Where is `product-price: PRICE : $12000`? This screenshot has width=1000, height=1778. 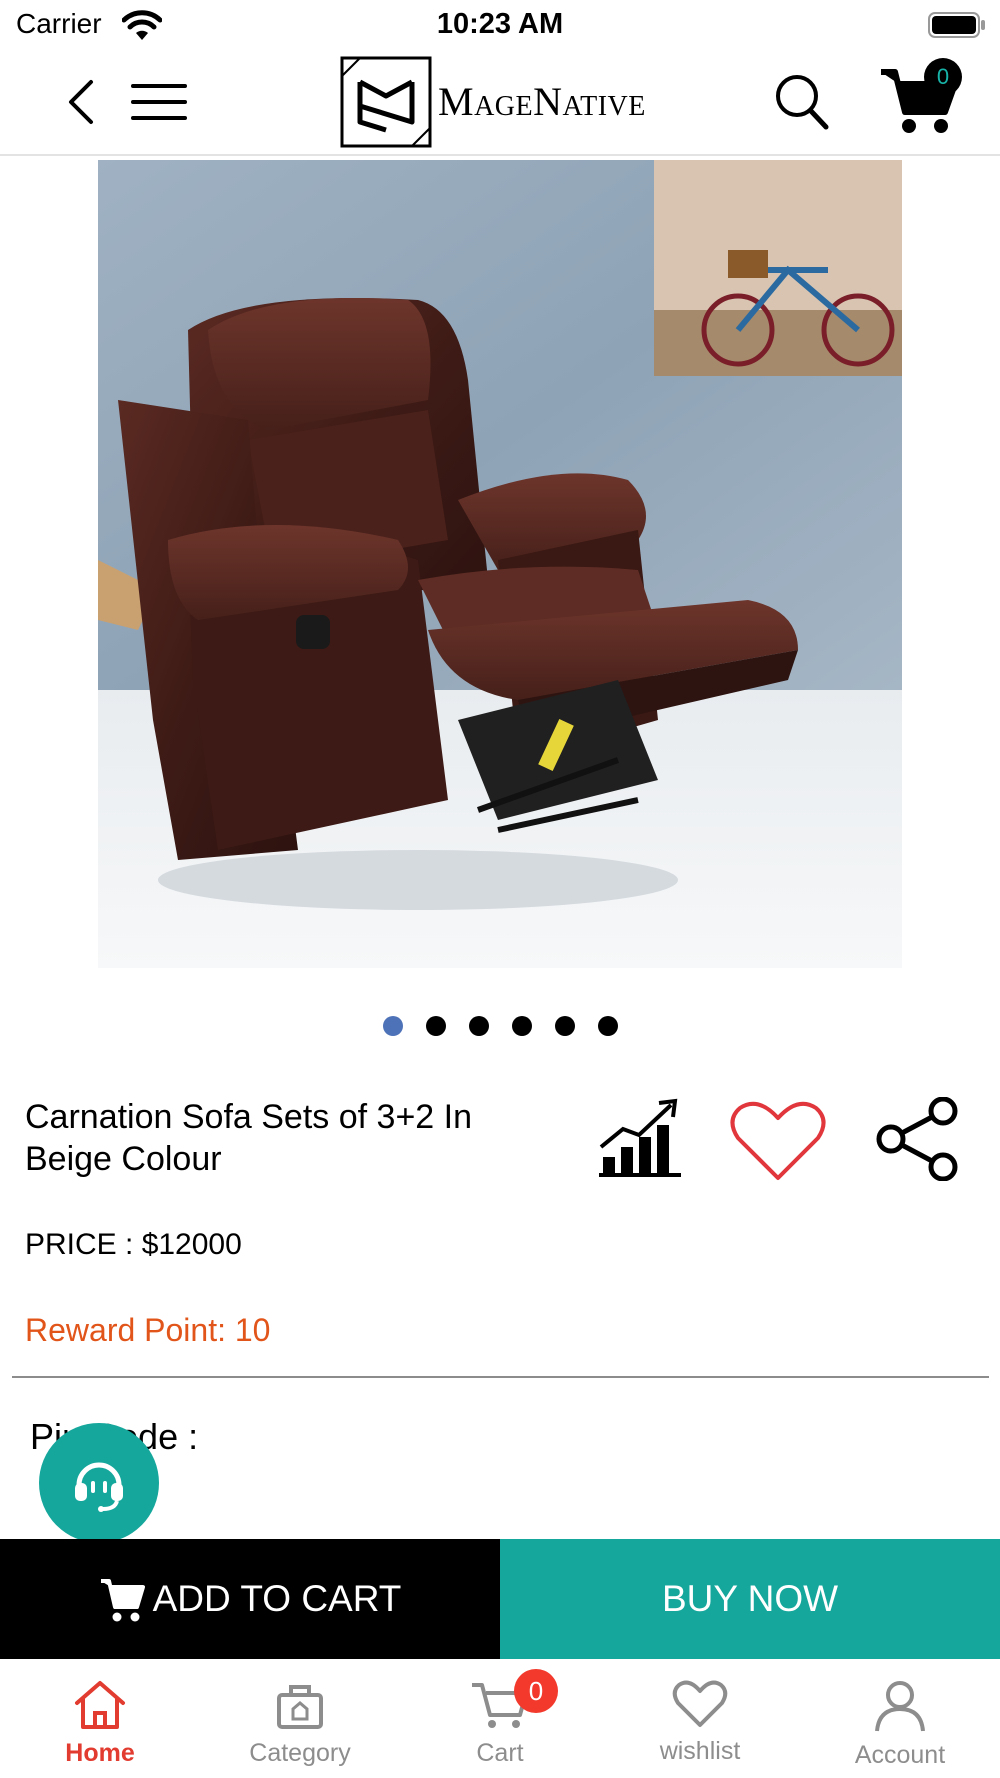 product-price: PRICE : $12000 is located at coordinates (133, 1244).